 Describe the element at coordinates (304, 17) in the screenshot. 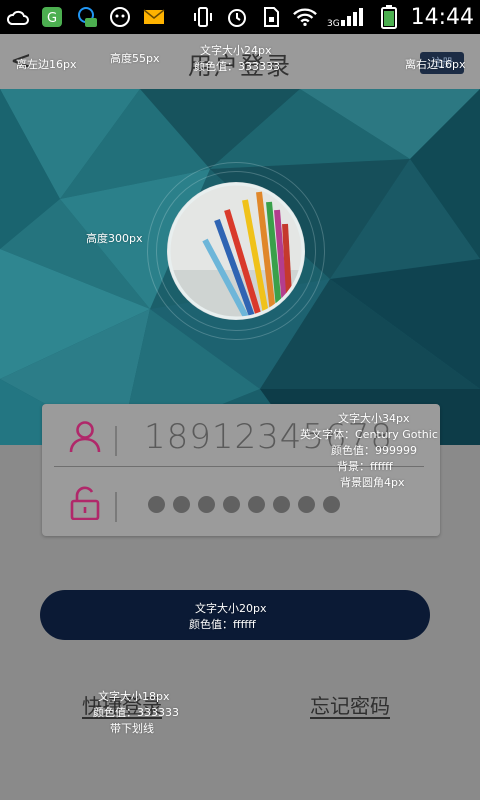

I see `wifi-icon` at that location.